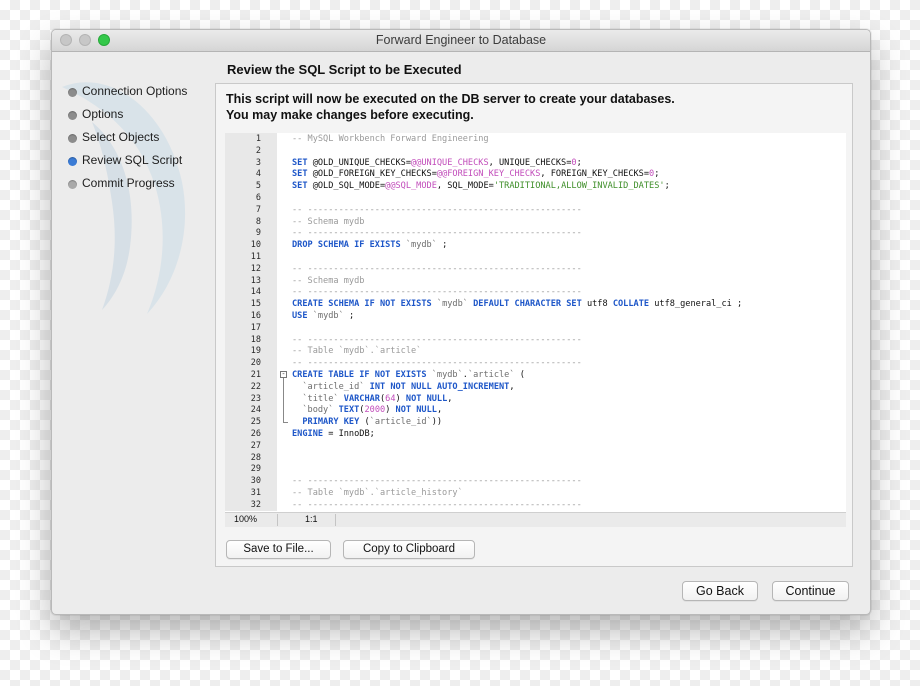  I want to click on code-line: 8 -- Schema mydb, so click(535, 222).